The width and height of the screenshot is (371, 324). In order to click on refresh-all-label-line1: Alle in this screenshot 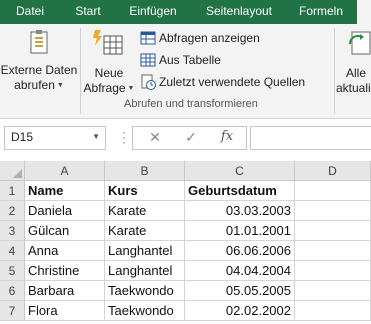, I will do `click(356, 73)`.